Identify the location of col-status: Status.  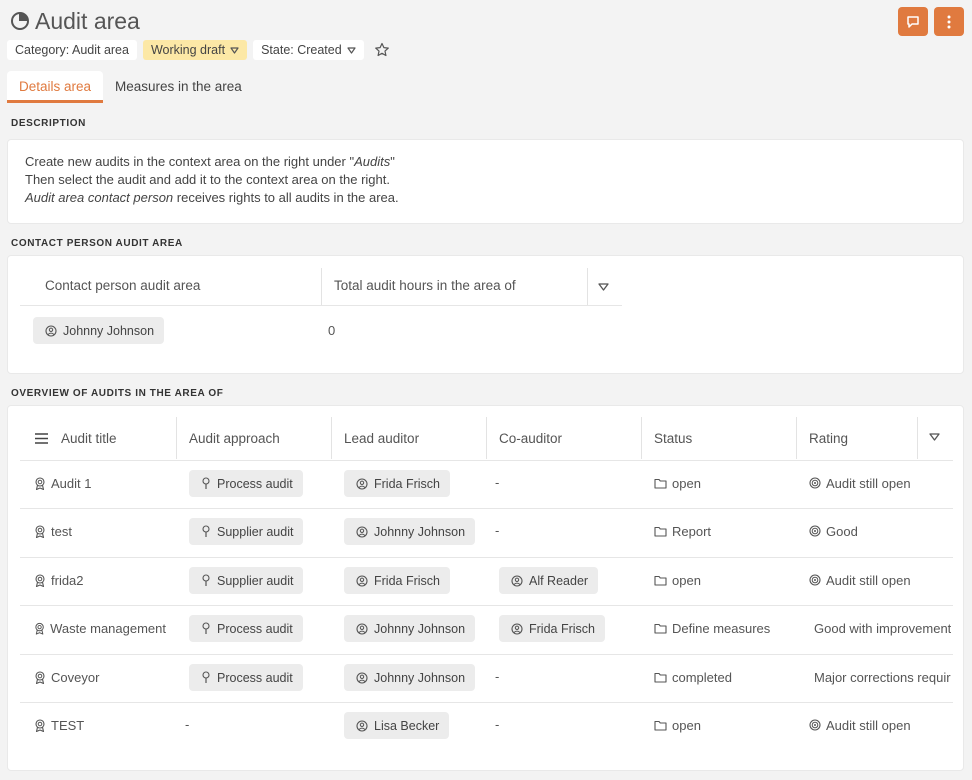
(673, 438).